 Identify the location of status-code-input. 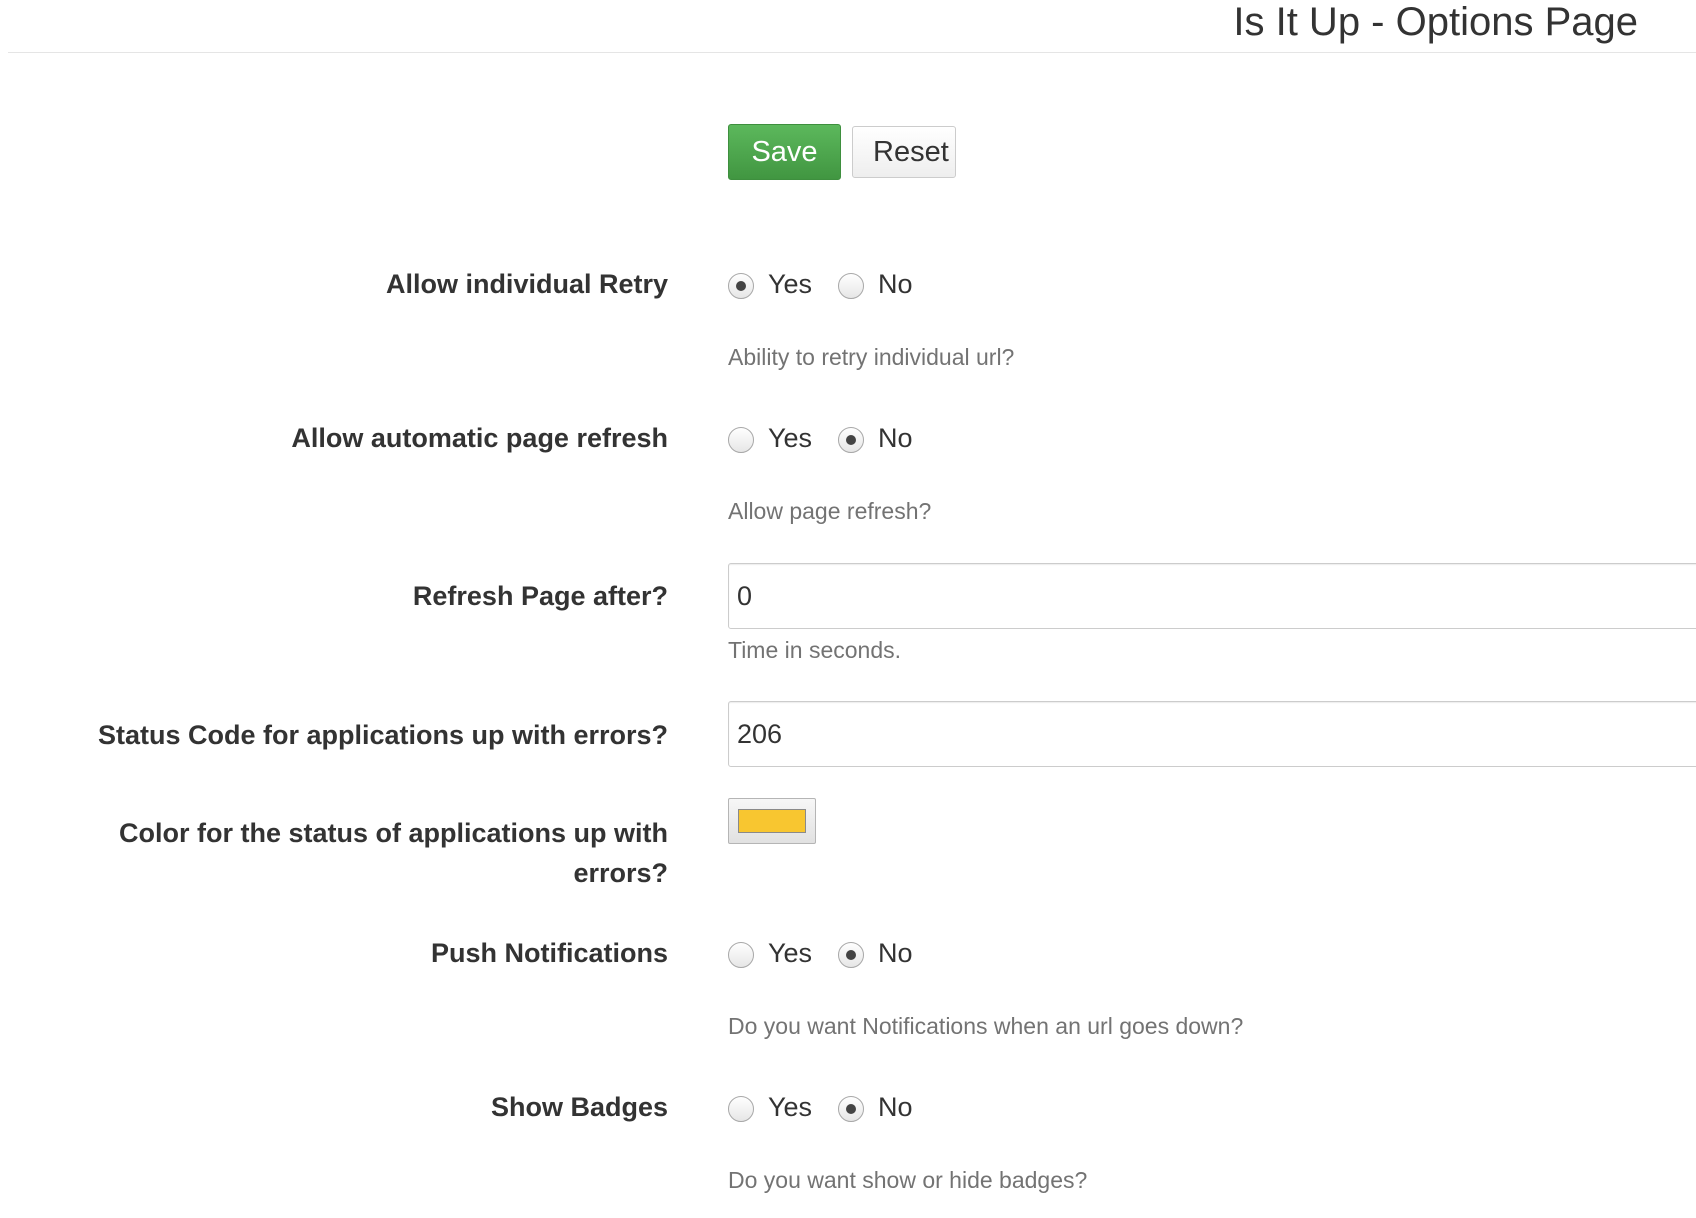
(1212, 734).